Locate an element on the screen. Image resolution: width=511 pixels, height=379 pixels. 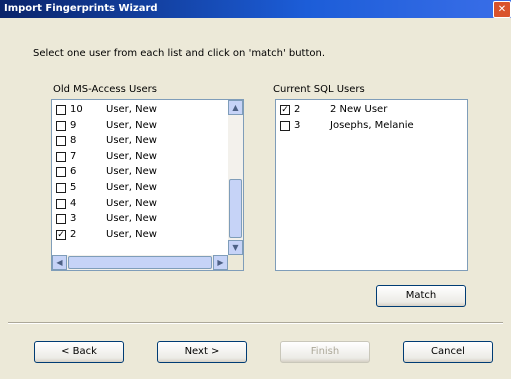
vertical-scrollbar: ▲ ▼ is located at coordinates (235, 177).